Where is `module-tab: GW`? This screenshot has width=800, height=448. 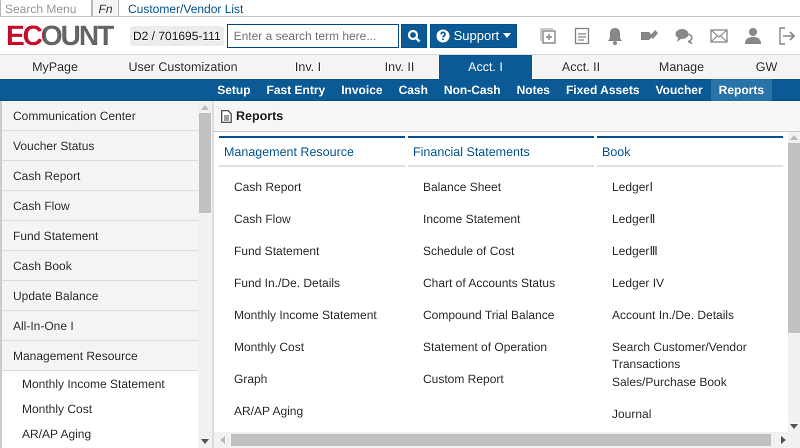
module-tab: GW is located at coordinates (766, 67).